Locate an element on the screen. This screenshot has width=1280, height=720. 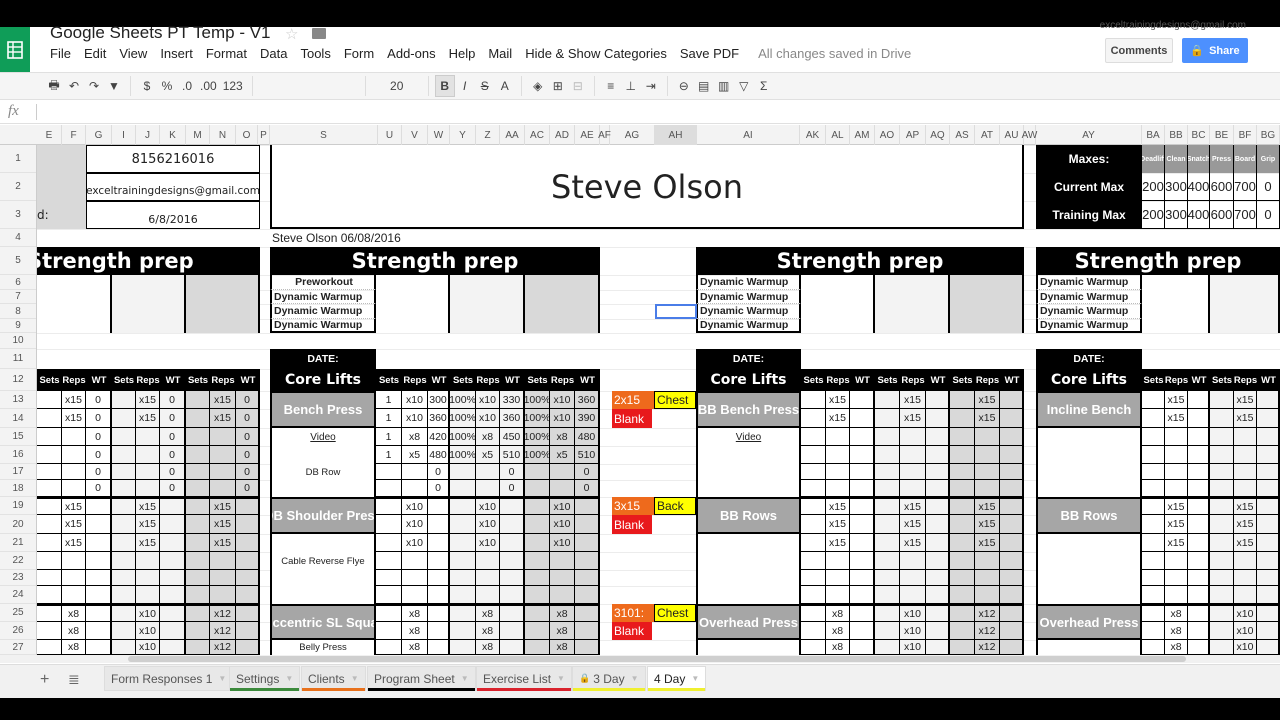
row-header: 20 is located at coordinates (18, 524).